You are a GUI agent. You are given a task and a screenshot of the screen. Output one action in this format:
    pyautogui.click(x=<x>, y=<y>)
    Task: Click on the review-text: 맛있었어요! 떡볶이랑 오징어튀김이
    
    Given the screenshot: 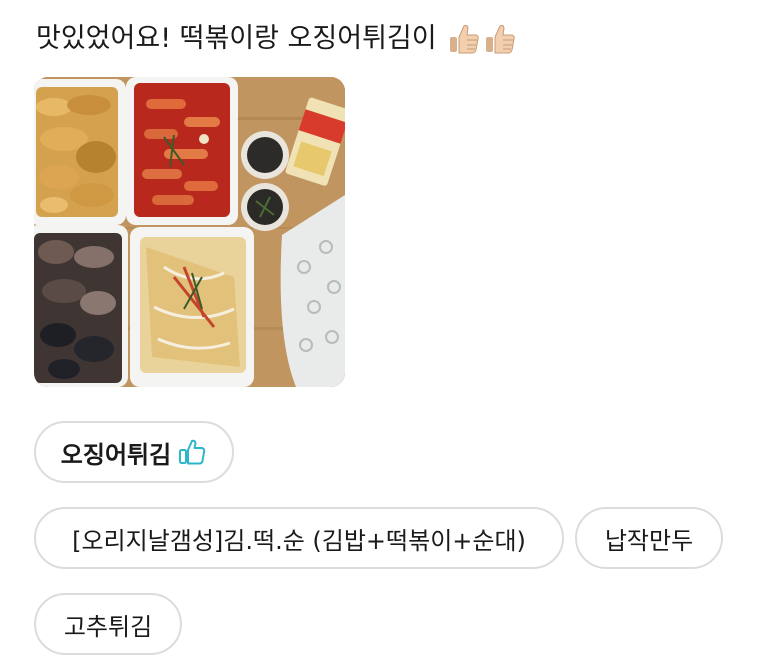 What is the action you would take?
    pyautogui.click(x=236, y=38)
    